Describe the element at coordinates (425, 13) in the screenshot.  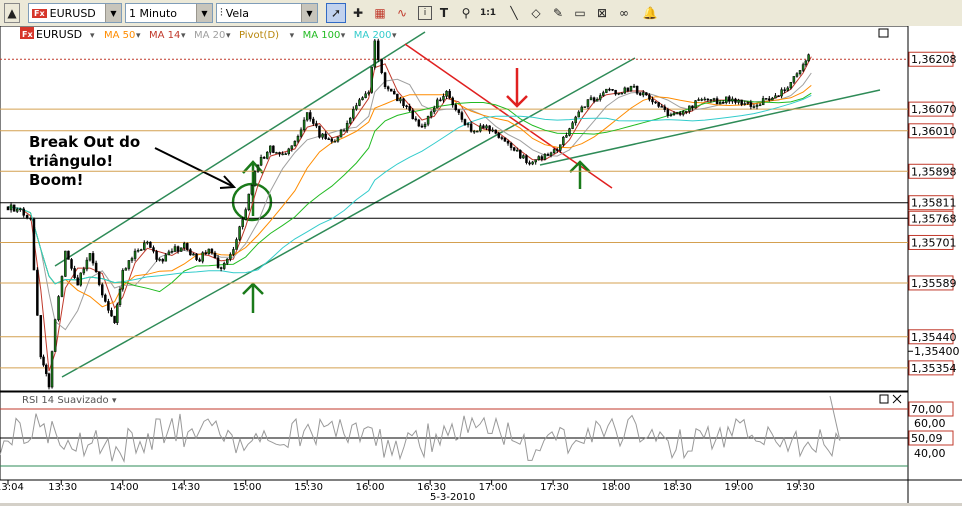
I see `info-icon: i` at that location.